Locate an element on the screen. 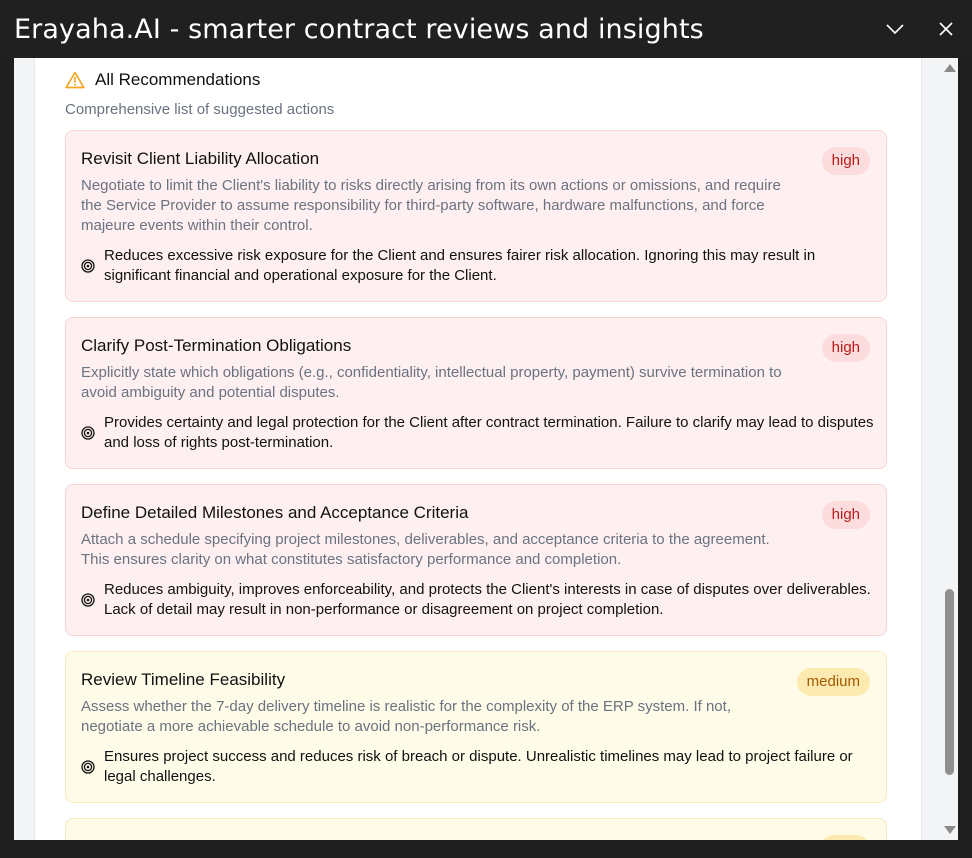 The image size is (972, 858). recommendation-title: Revisit Client Liability Allocation is located at coordinates (200, 158).